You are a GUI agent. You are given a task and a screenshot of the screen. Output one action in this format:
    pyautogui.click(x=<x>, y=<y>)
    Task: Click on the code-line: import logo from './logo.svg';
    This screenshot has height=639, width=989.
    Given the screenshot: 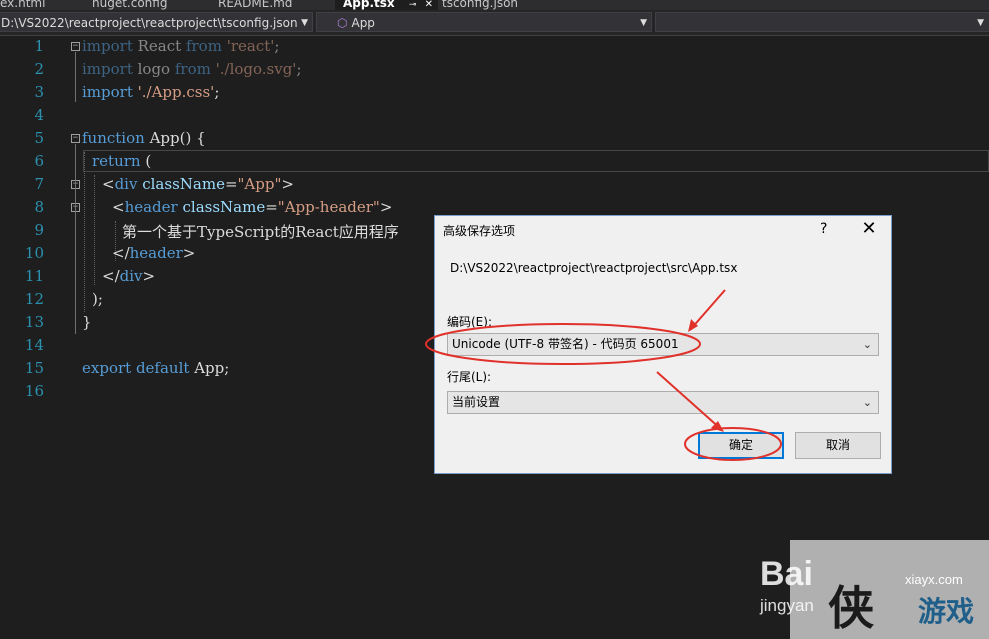 What is the action you would take?
    pyautogui.click(x=192, y=69)
    